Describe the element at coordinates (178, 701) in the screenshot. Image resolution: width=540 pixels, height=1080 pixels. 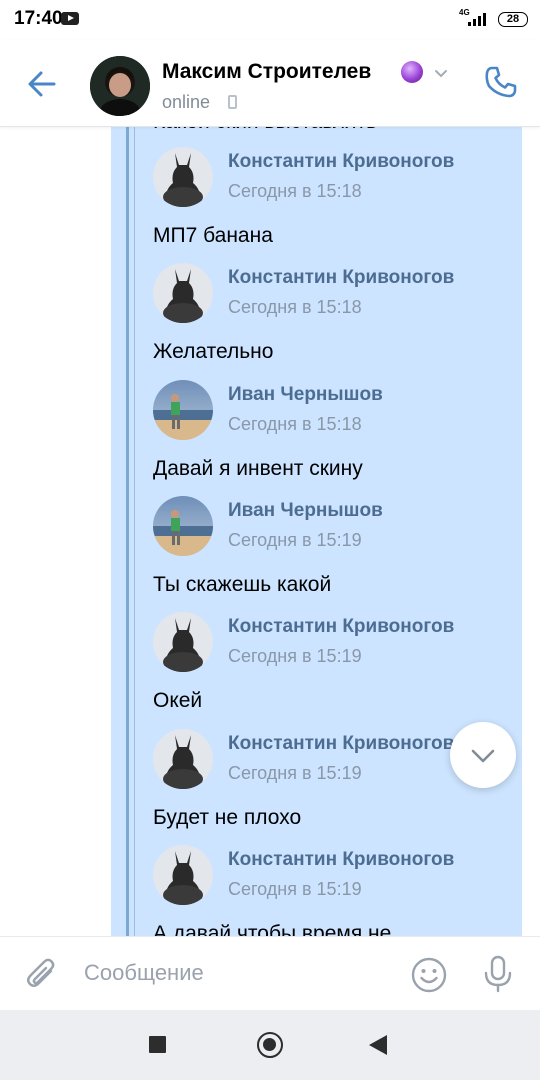
I see `message-text: Окей` at that location.